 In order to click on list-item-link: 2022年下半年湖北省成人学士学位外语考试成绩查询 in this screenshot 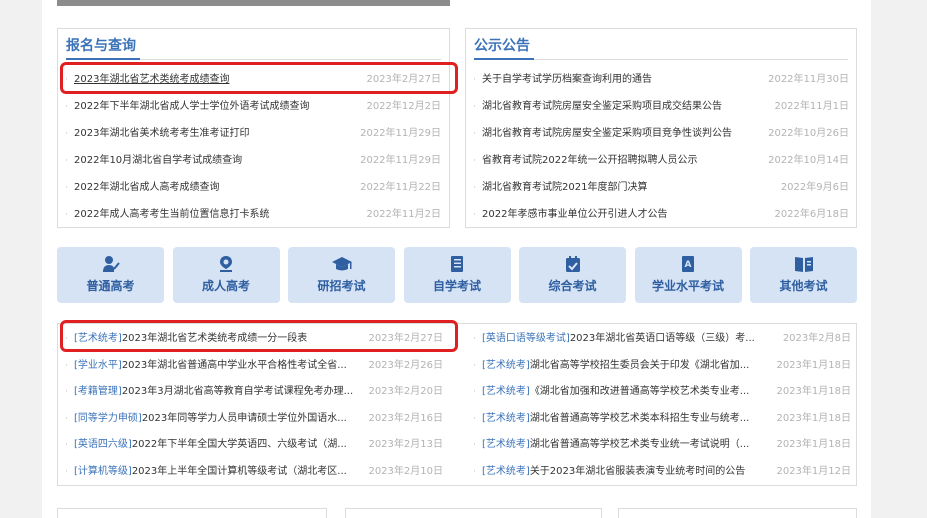, I will do `click(219, 107)`.